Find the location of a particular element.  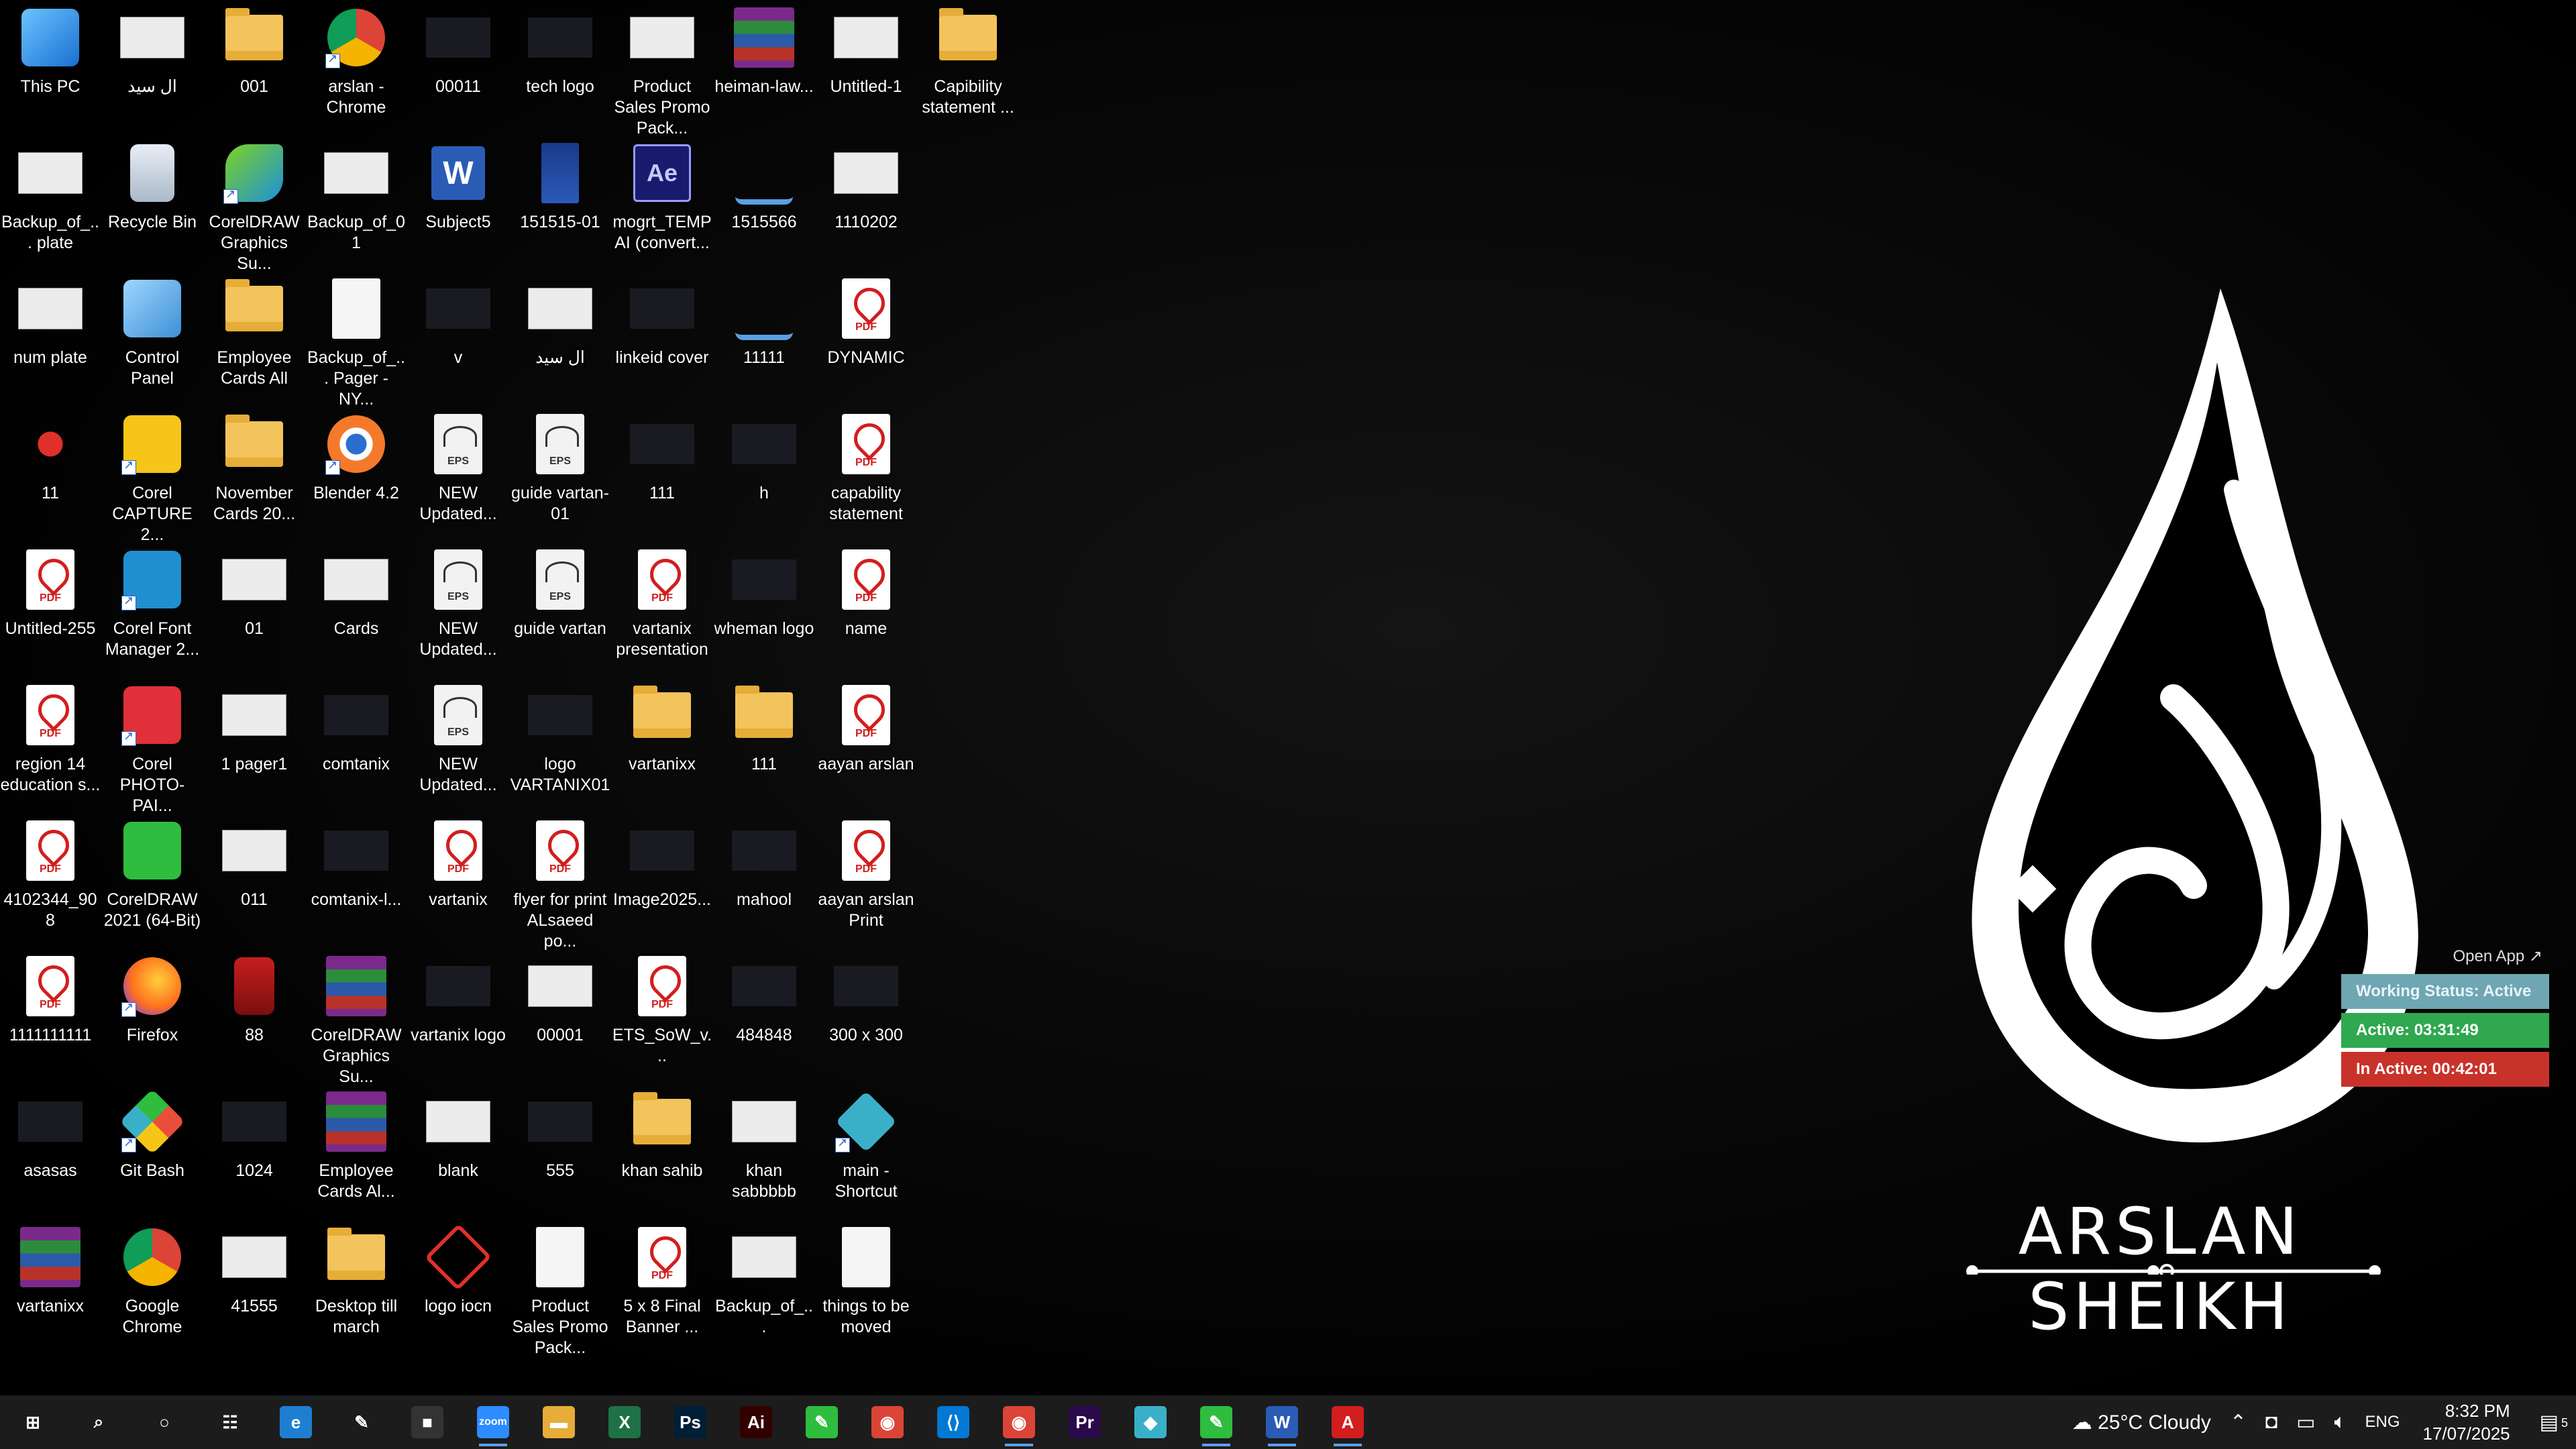

desktop-icon: Firefox is located at coordinates (152, 999).